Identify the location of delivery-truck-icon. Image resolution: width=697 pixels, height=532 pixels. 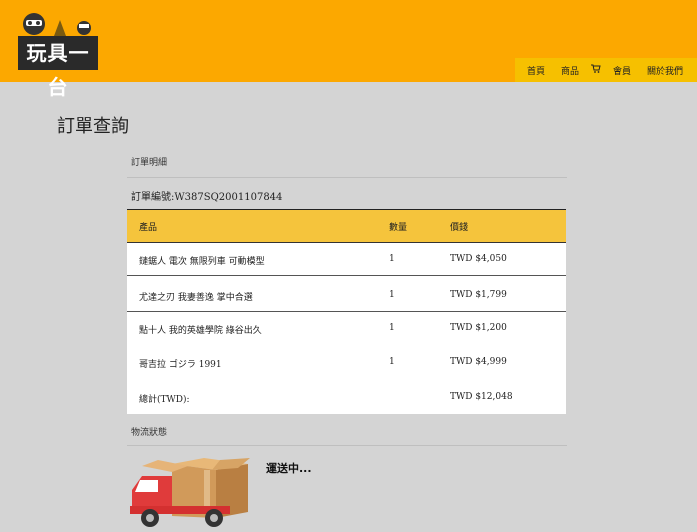
(190, 492).